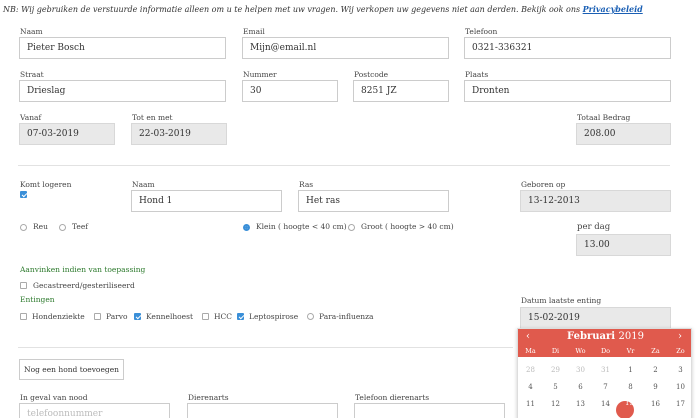 This screenshot has height=418, width=700. What do you see at coordinates (179, 134) in the screenshot?
I see `tot-input: 22-03-2019` at bounding box center [179, 134].